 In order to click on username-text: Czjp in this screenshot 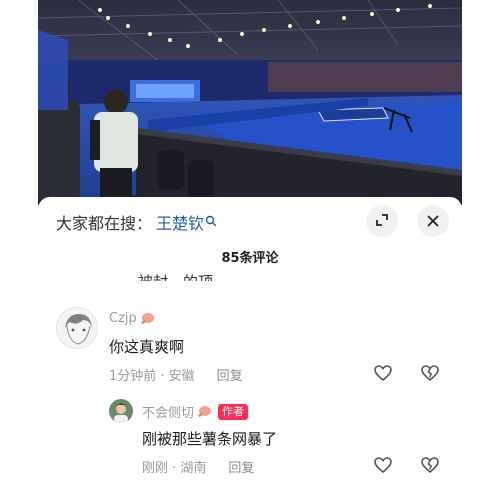, I will do `click(123, 318)`.